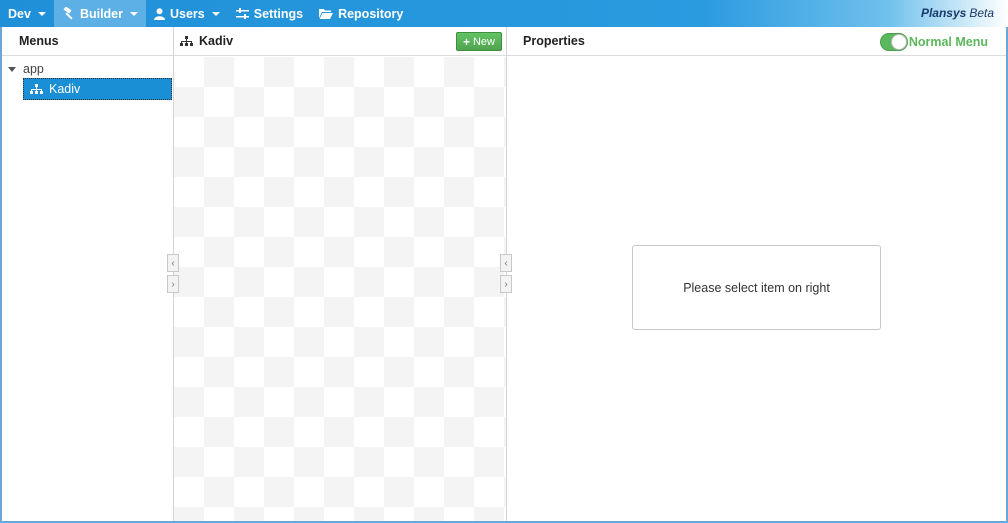  Describe the element at coordinates (33, 69) in the screenshot. I see `tree-node-label: app` at that location.